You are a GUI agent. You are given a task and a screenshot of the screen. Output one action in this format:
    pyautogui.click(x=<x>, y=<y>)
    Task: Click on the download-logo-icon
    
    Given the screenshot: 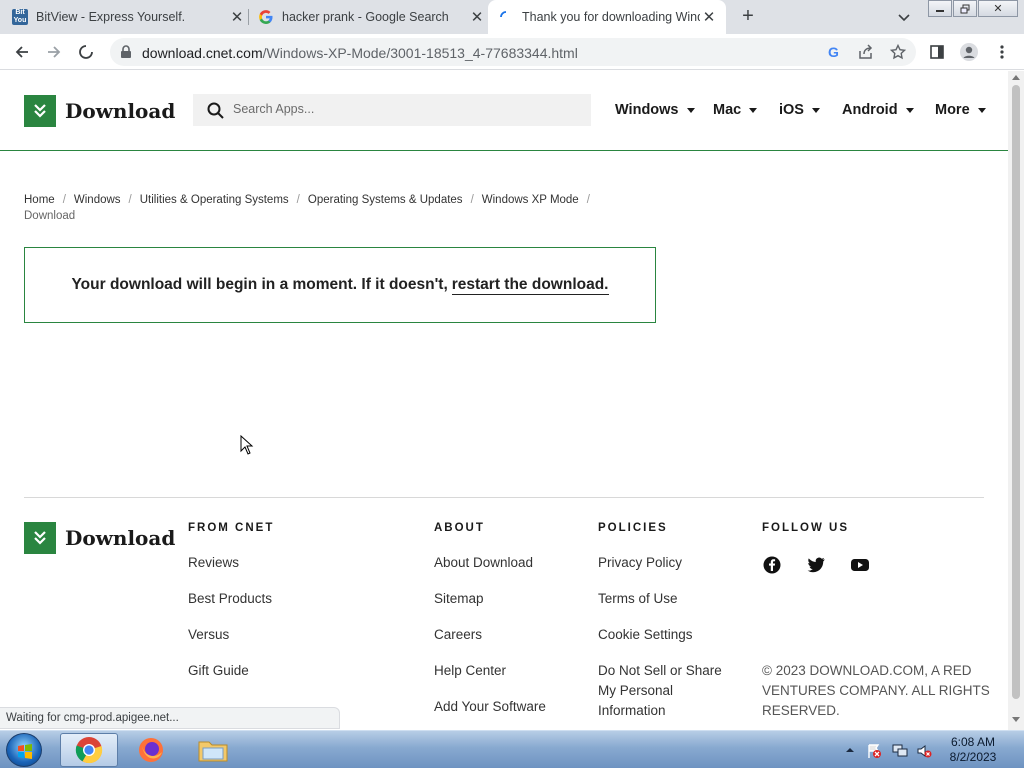 What is the action you would take?
    pyautogui.click(x=40, y=111)
    